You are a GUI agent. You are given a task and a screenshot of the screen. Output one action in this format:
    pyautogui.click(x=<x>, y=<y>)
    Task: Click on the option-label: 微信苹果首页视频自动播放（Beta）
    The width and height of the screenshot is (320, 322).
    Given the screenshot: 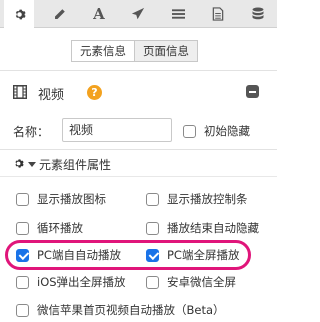 What is the action you would take?
    pyautogui.click(x=131, y=310)
    